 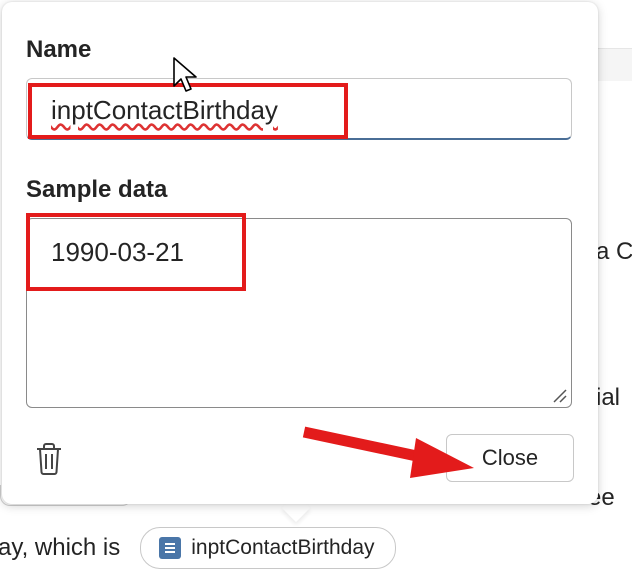 I want to click on background-sentence-text: ay, which is, so click(x=60, y=547).